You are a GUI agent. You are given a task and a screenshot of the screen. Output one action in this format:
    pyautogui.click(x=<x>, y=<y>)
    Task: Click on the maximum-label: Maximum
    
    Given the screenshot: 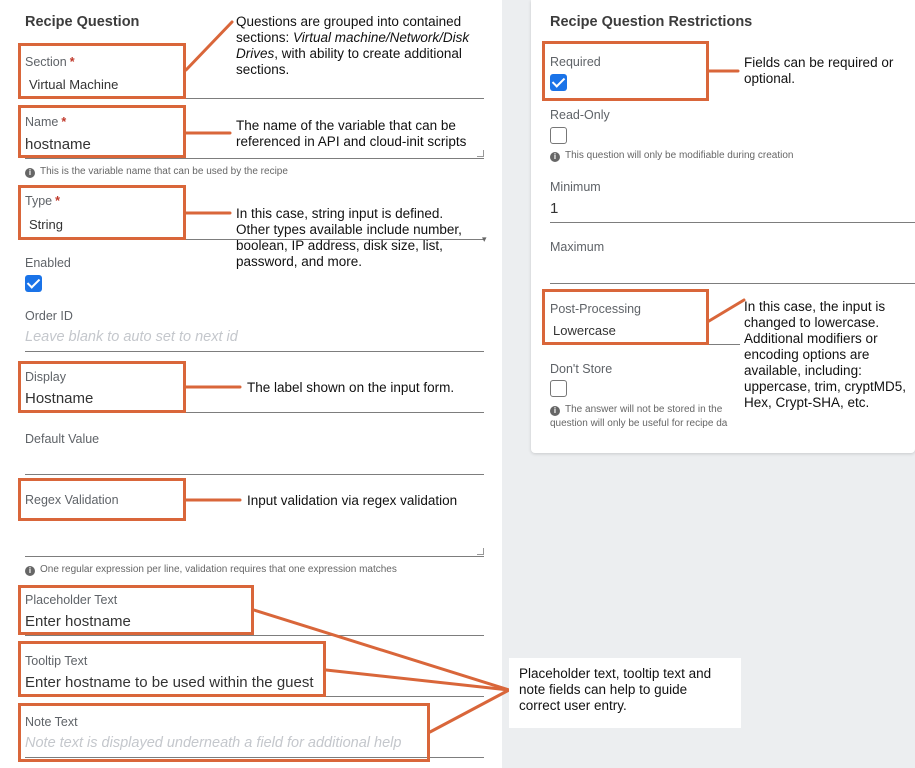 What is the action you would take?
    pyautogui.click(x=577, y=247)
    